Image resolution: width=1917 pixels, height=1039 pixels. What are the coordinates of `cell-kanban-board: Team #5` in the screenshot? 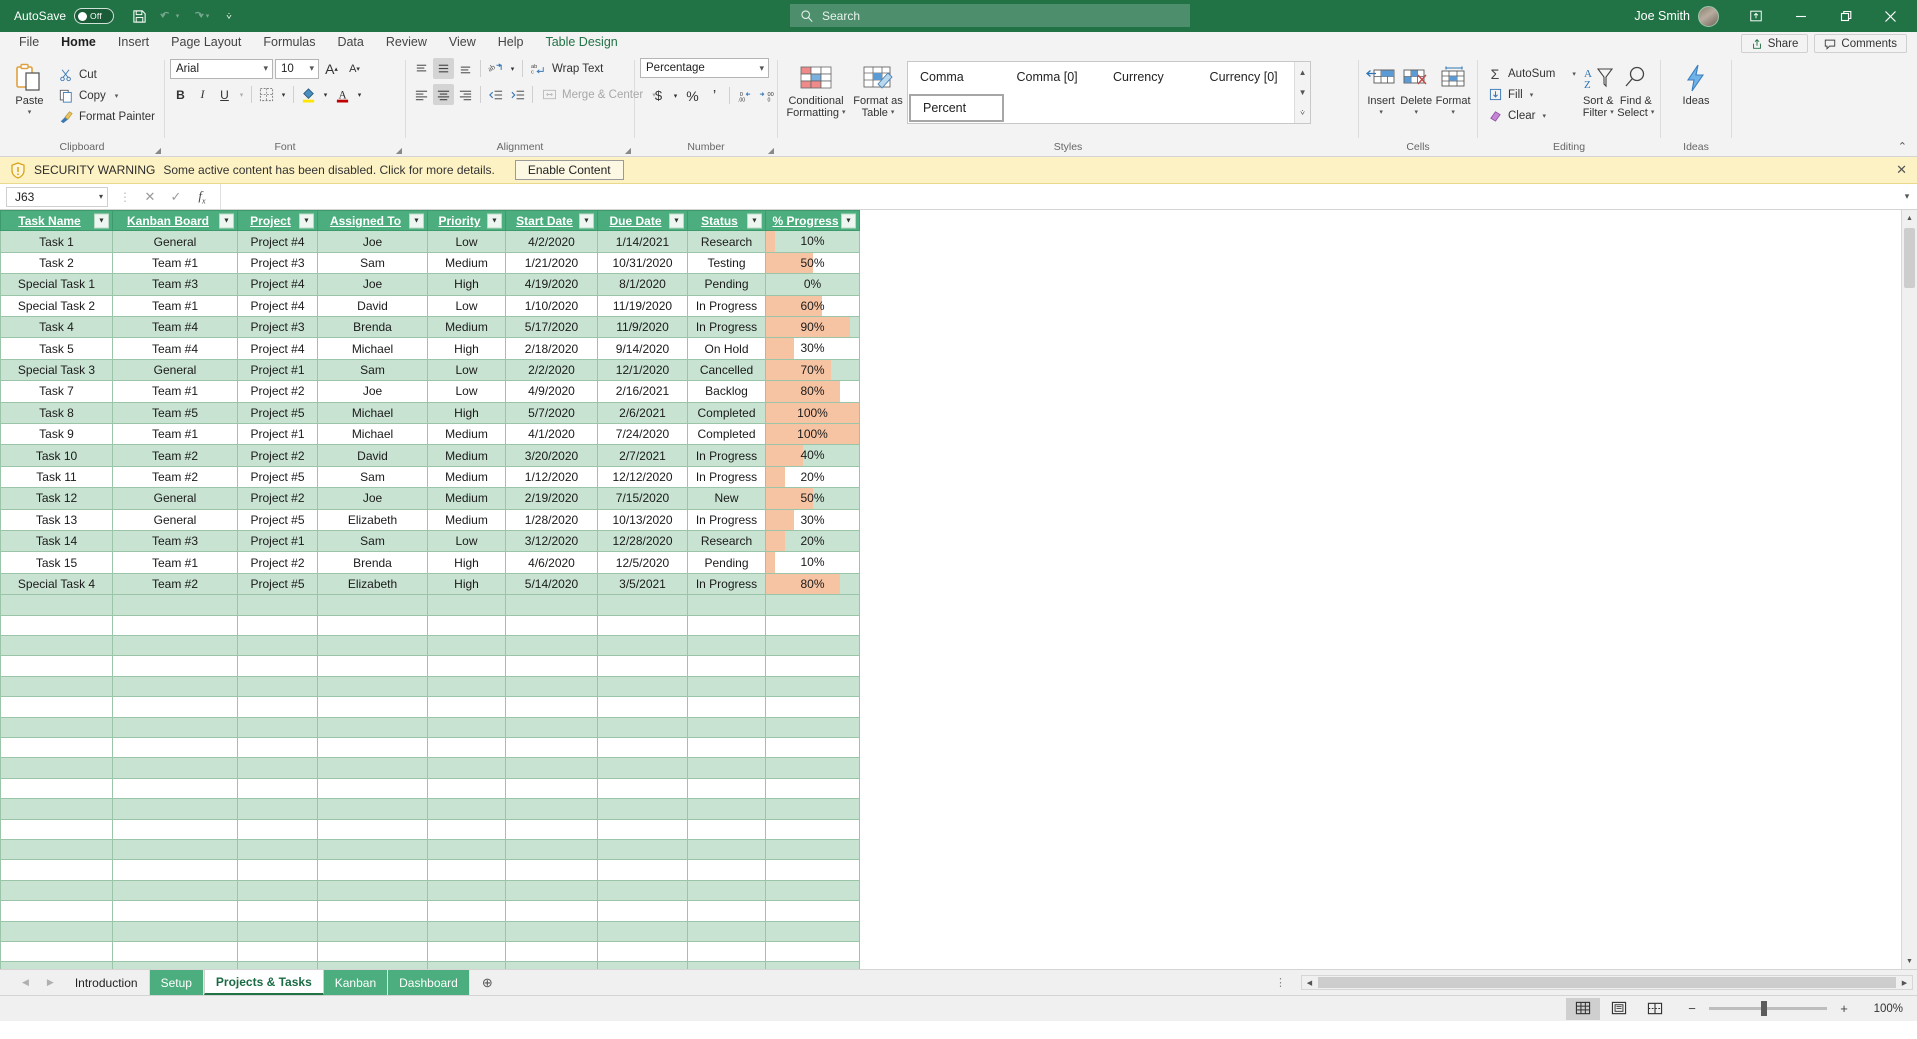 It's located at (175, 413).